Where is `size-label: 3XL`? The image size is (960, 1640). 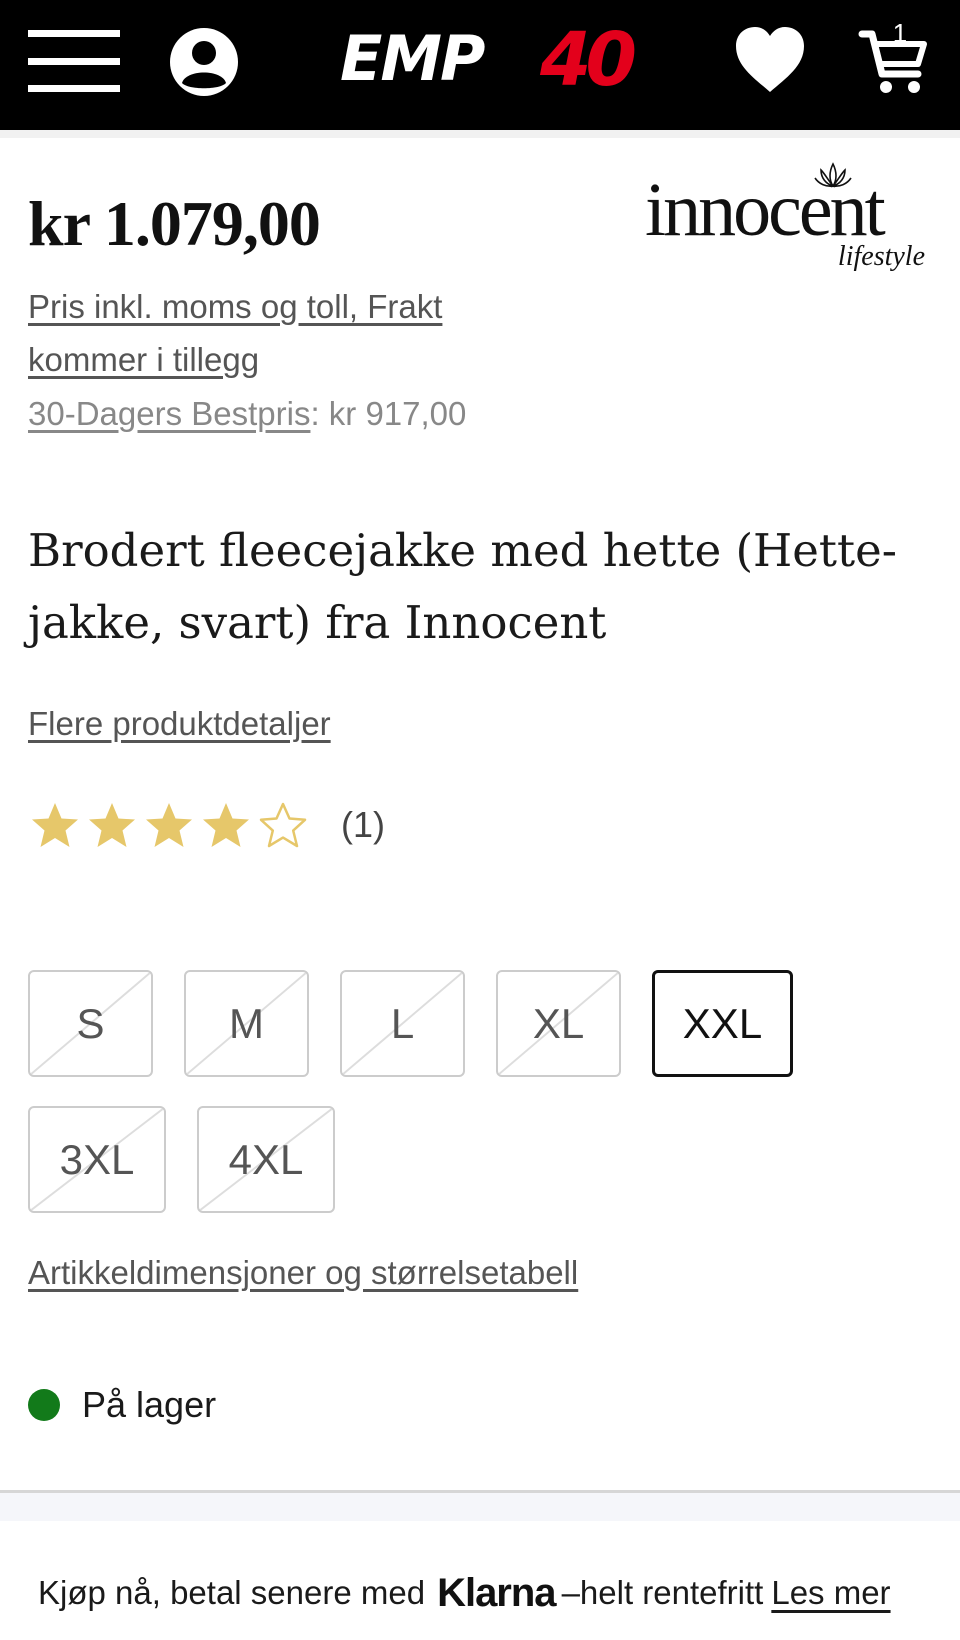 size-label: 3XL is located at coordinates (97, 1159).